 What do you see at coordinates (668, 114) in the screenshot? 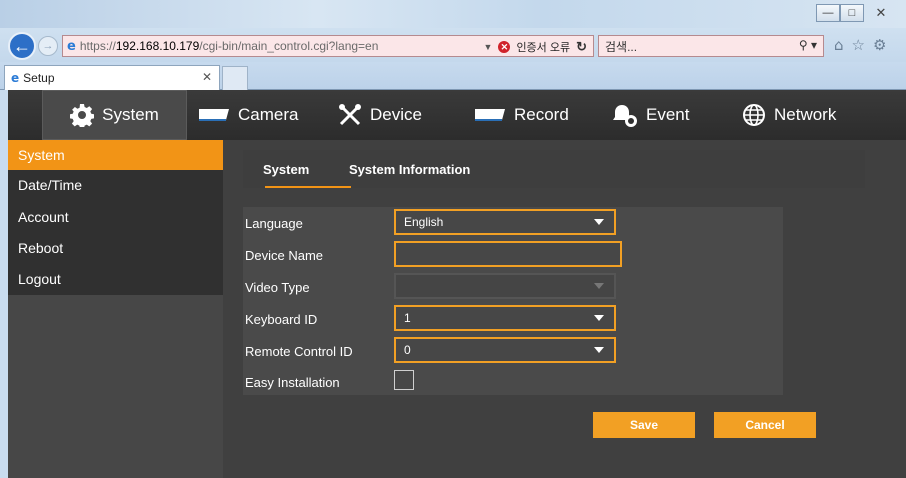
I see `nav-label: Event` at bounding box center [668, 114].